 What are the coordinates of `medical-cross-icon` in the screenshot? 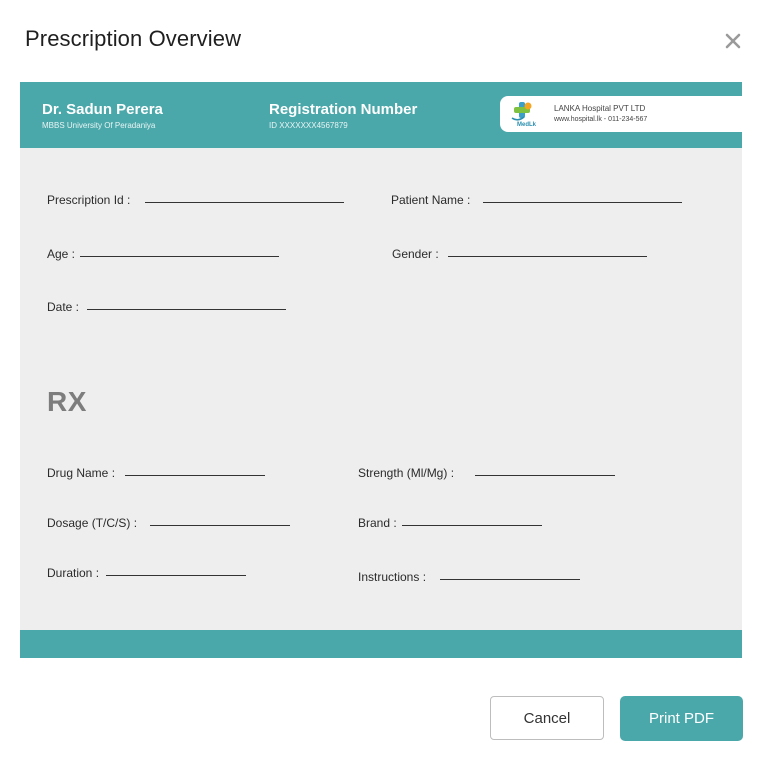 It's located at (521, 111).